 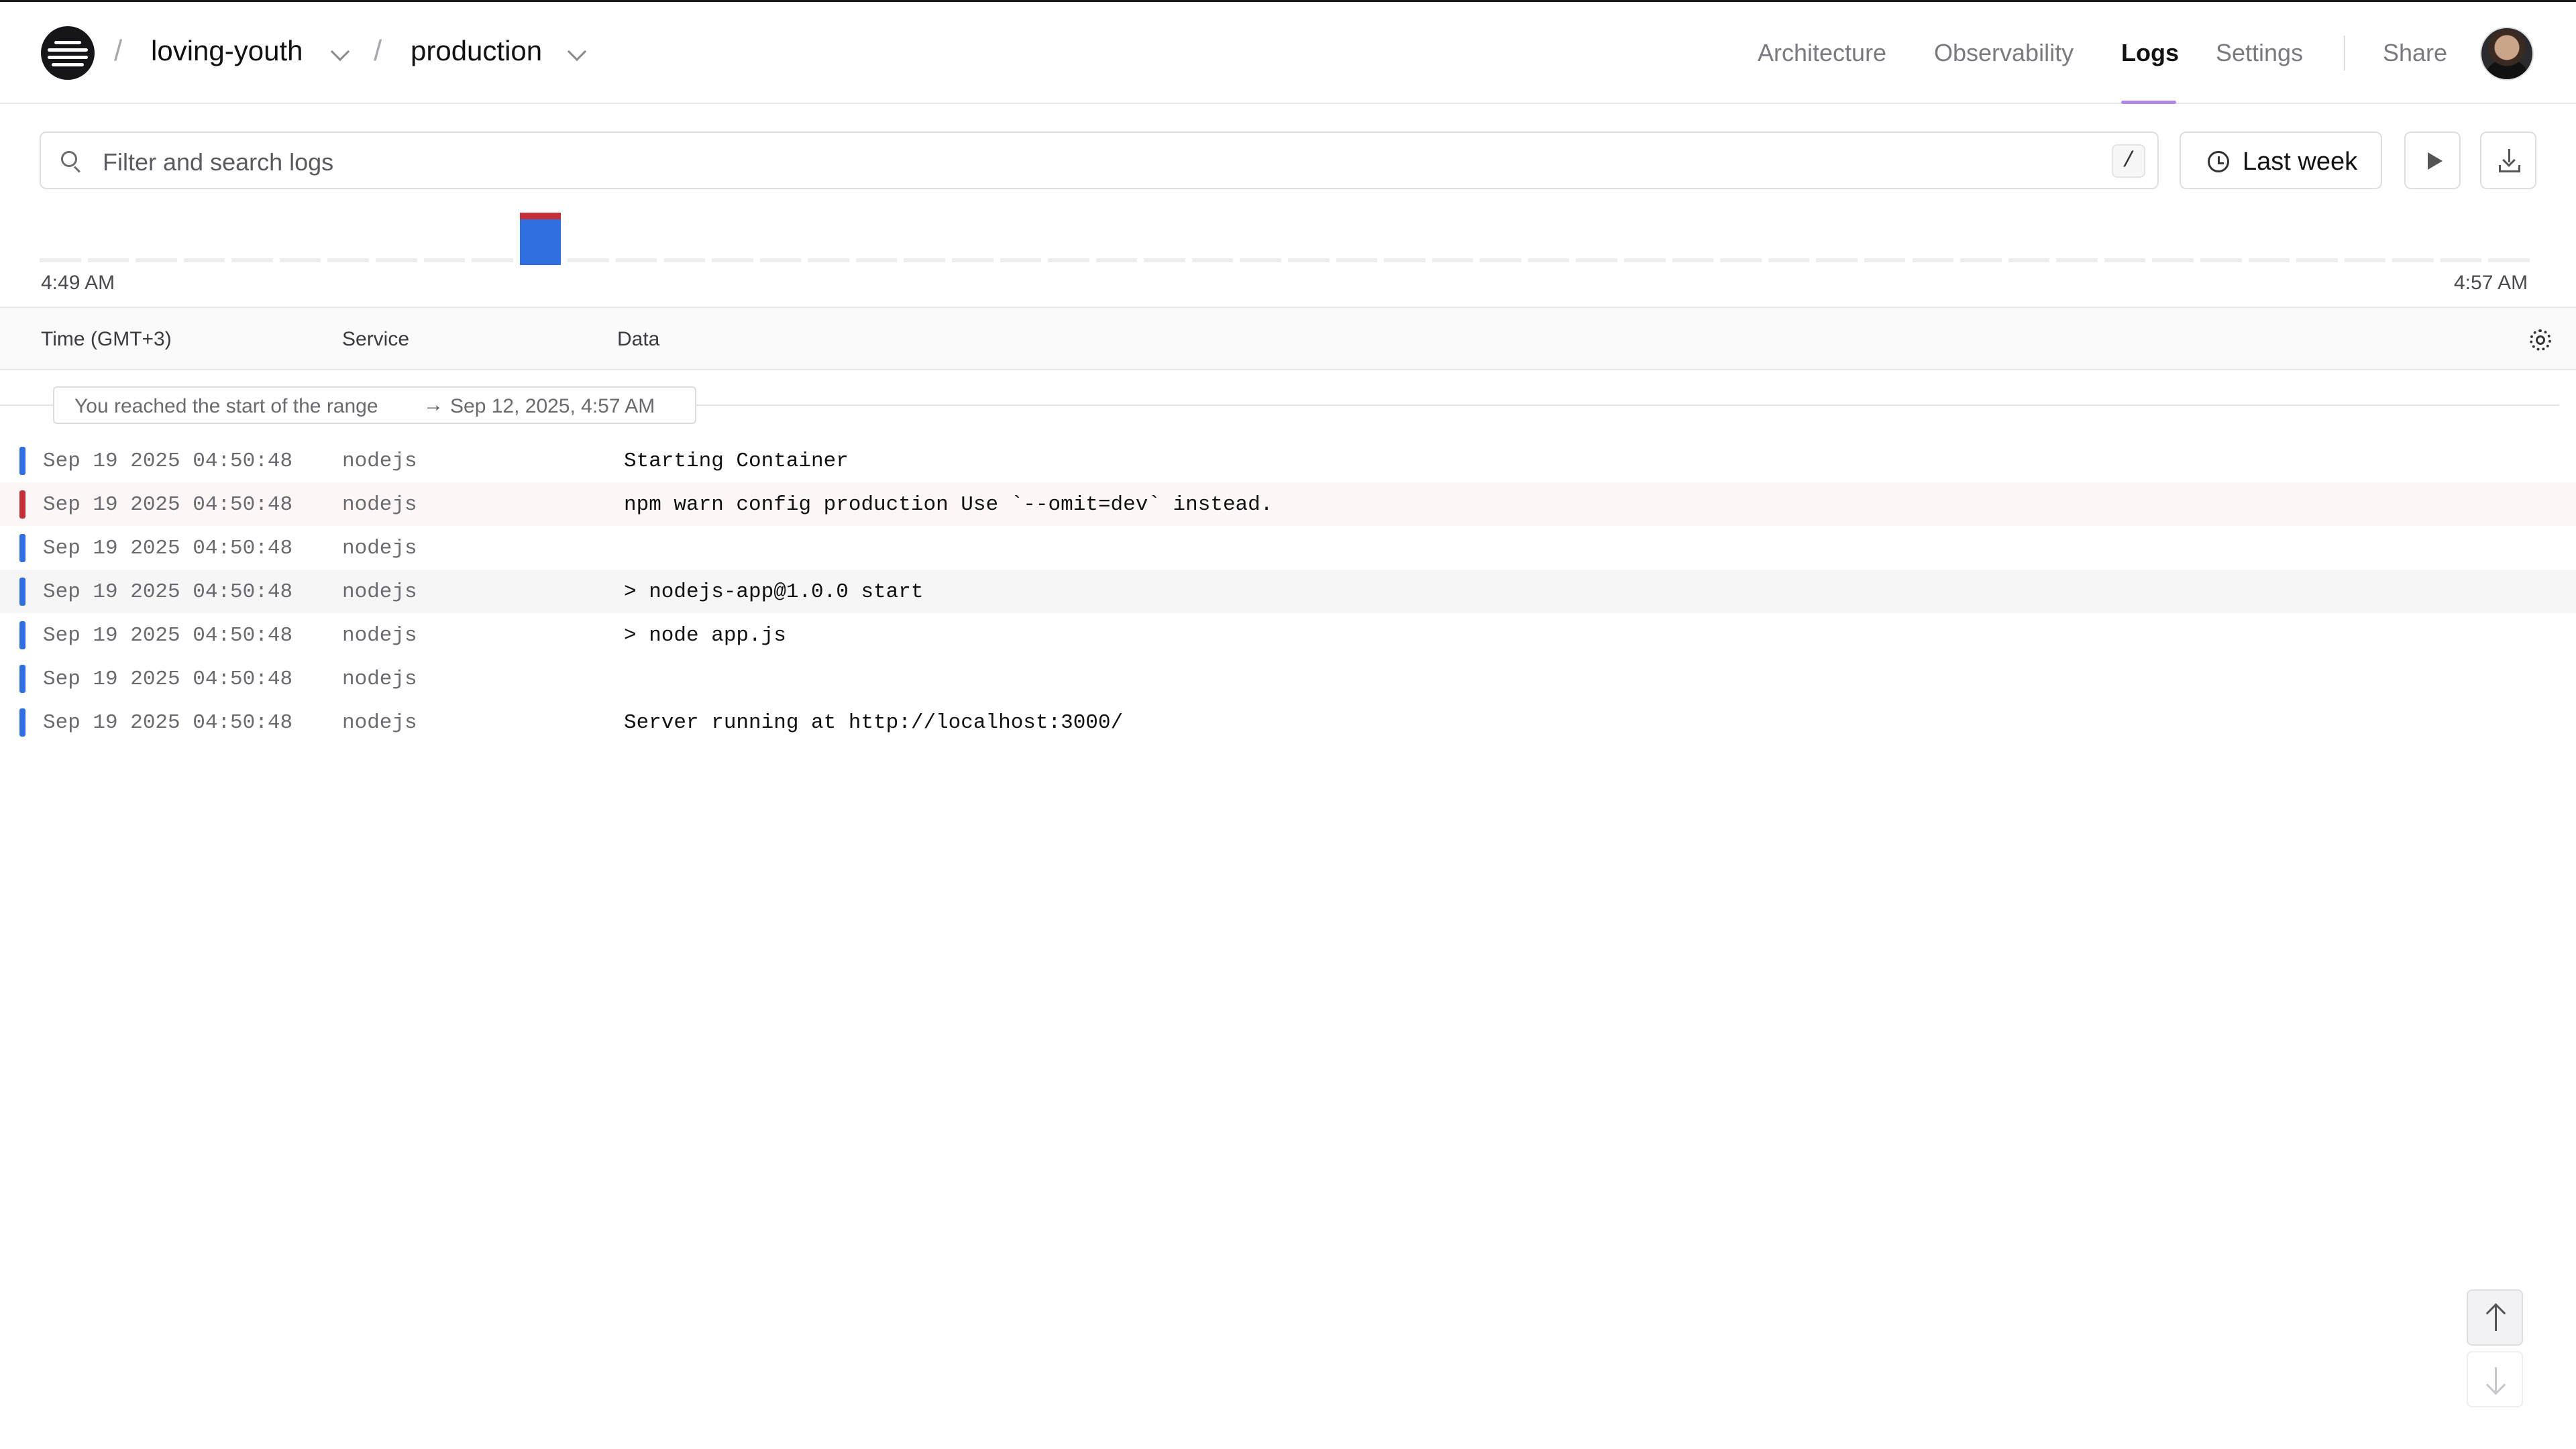 I want to click on scroll-to-bottom-button, so click(x=2495, y=1379).